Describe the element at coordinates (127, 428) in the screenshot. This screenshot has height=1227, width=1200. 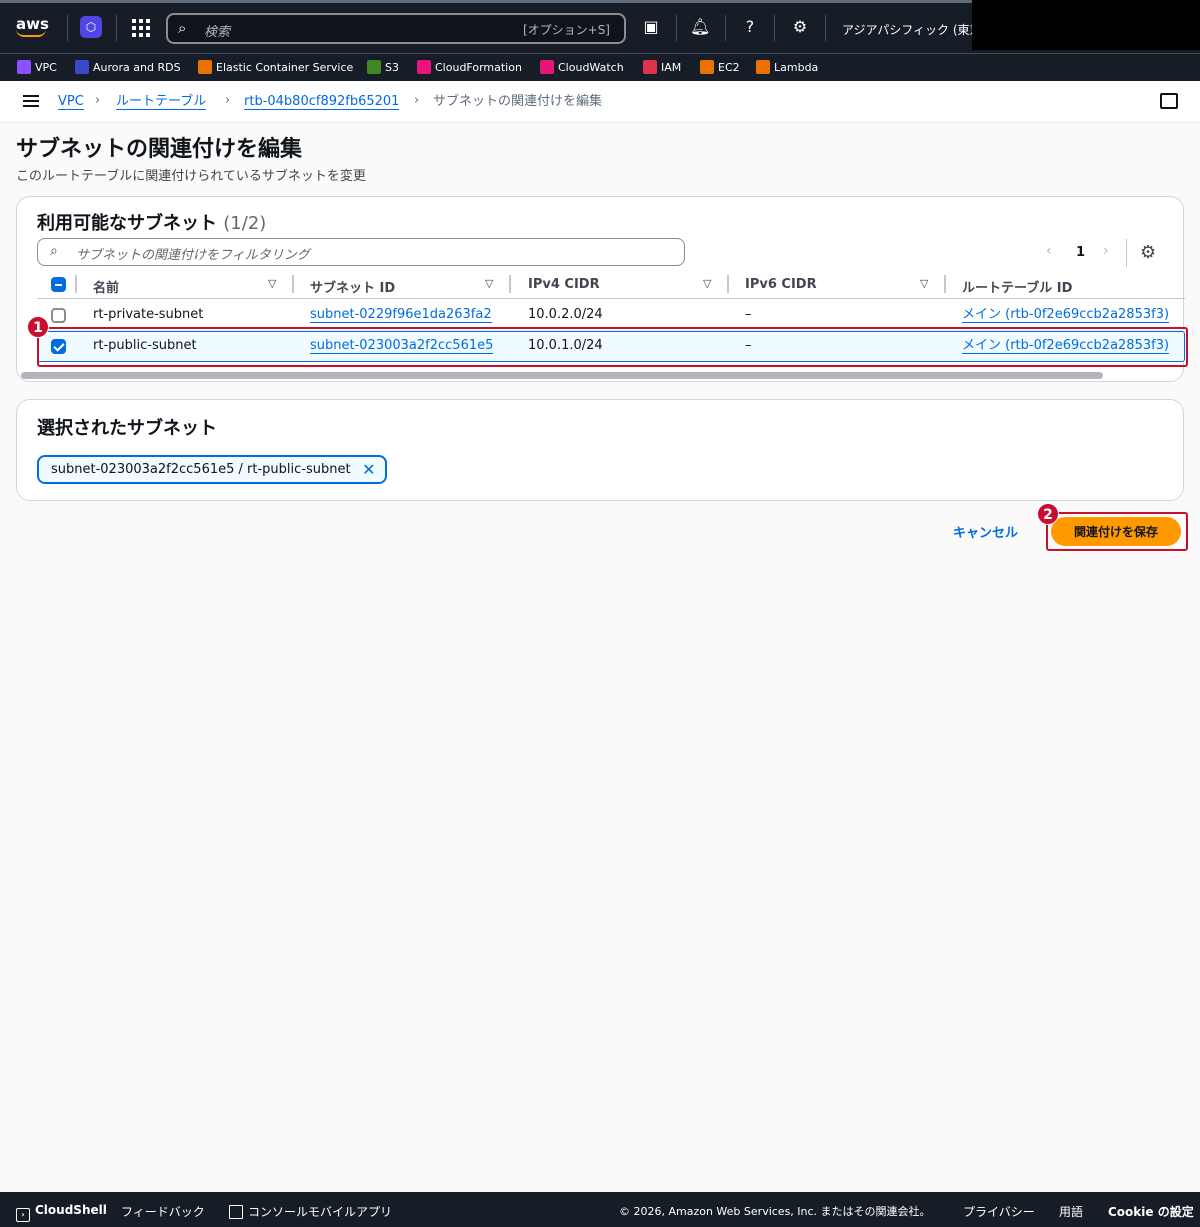
I see `selected-subnets-title: 選択されたサブネット` at that location.